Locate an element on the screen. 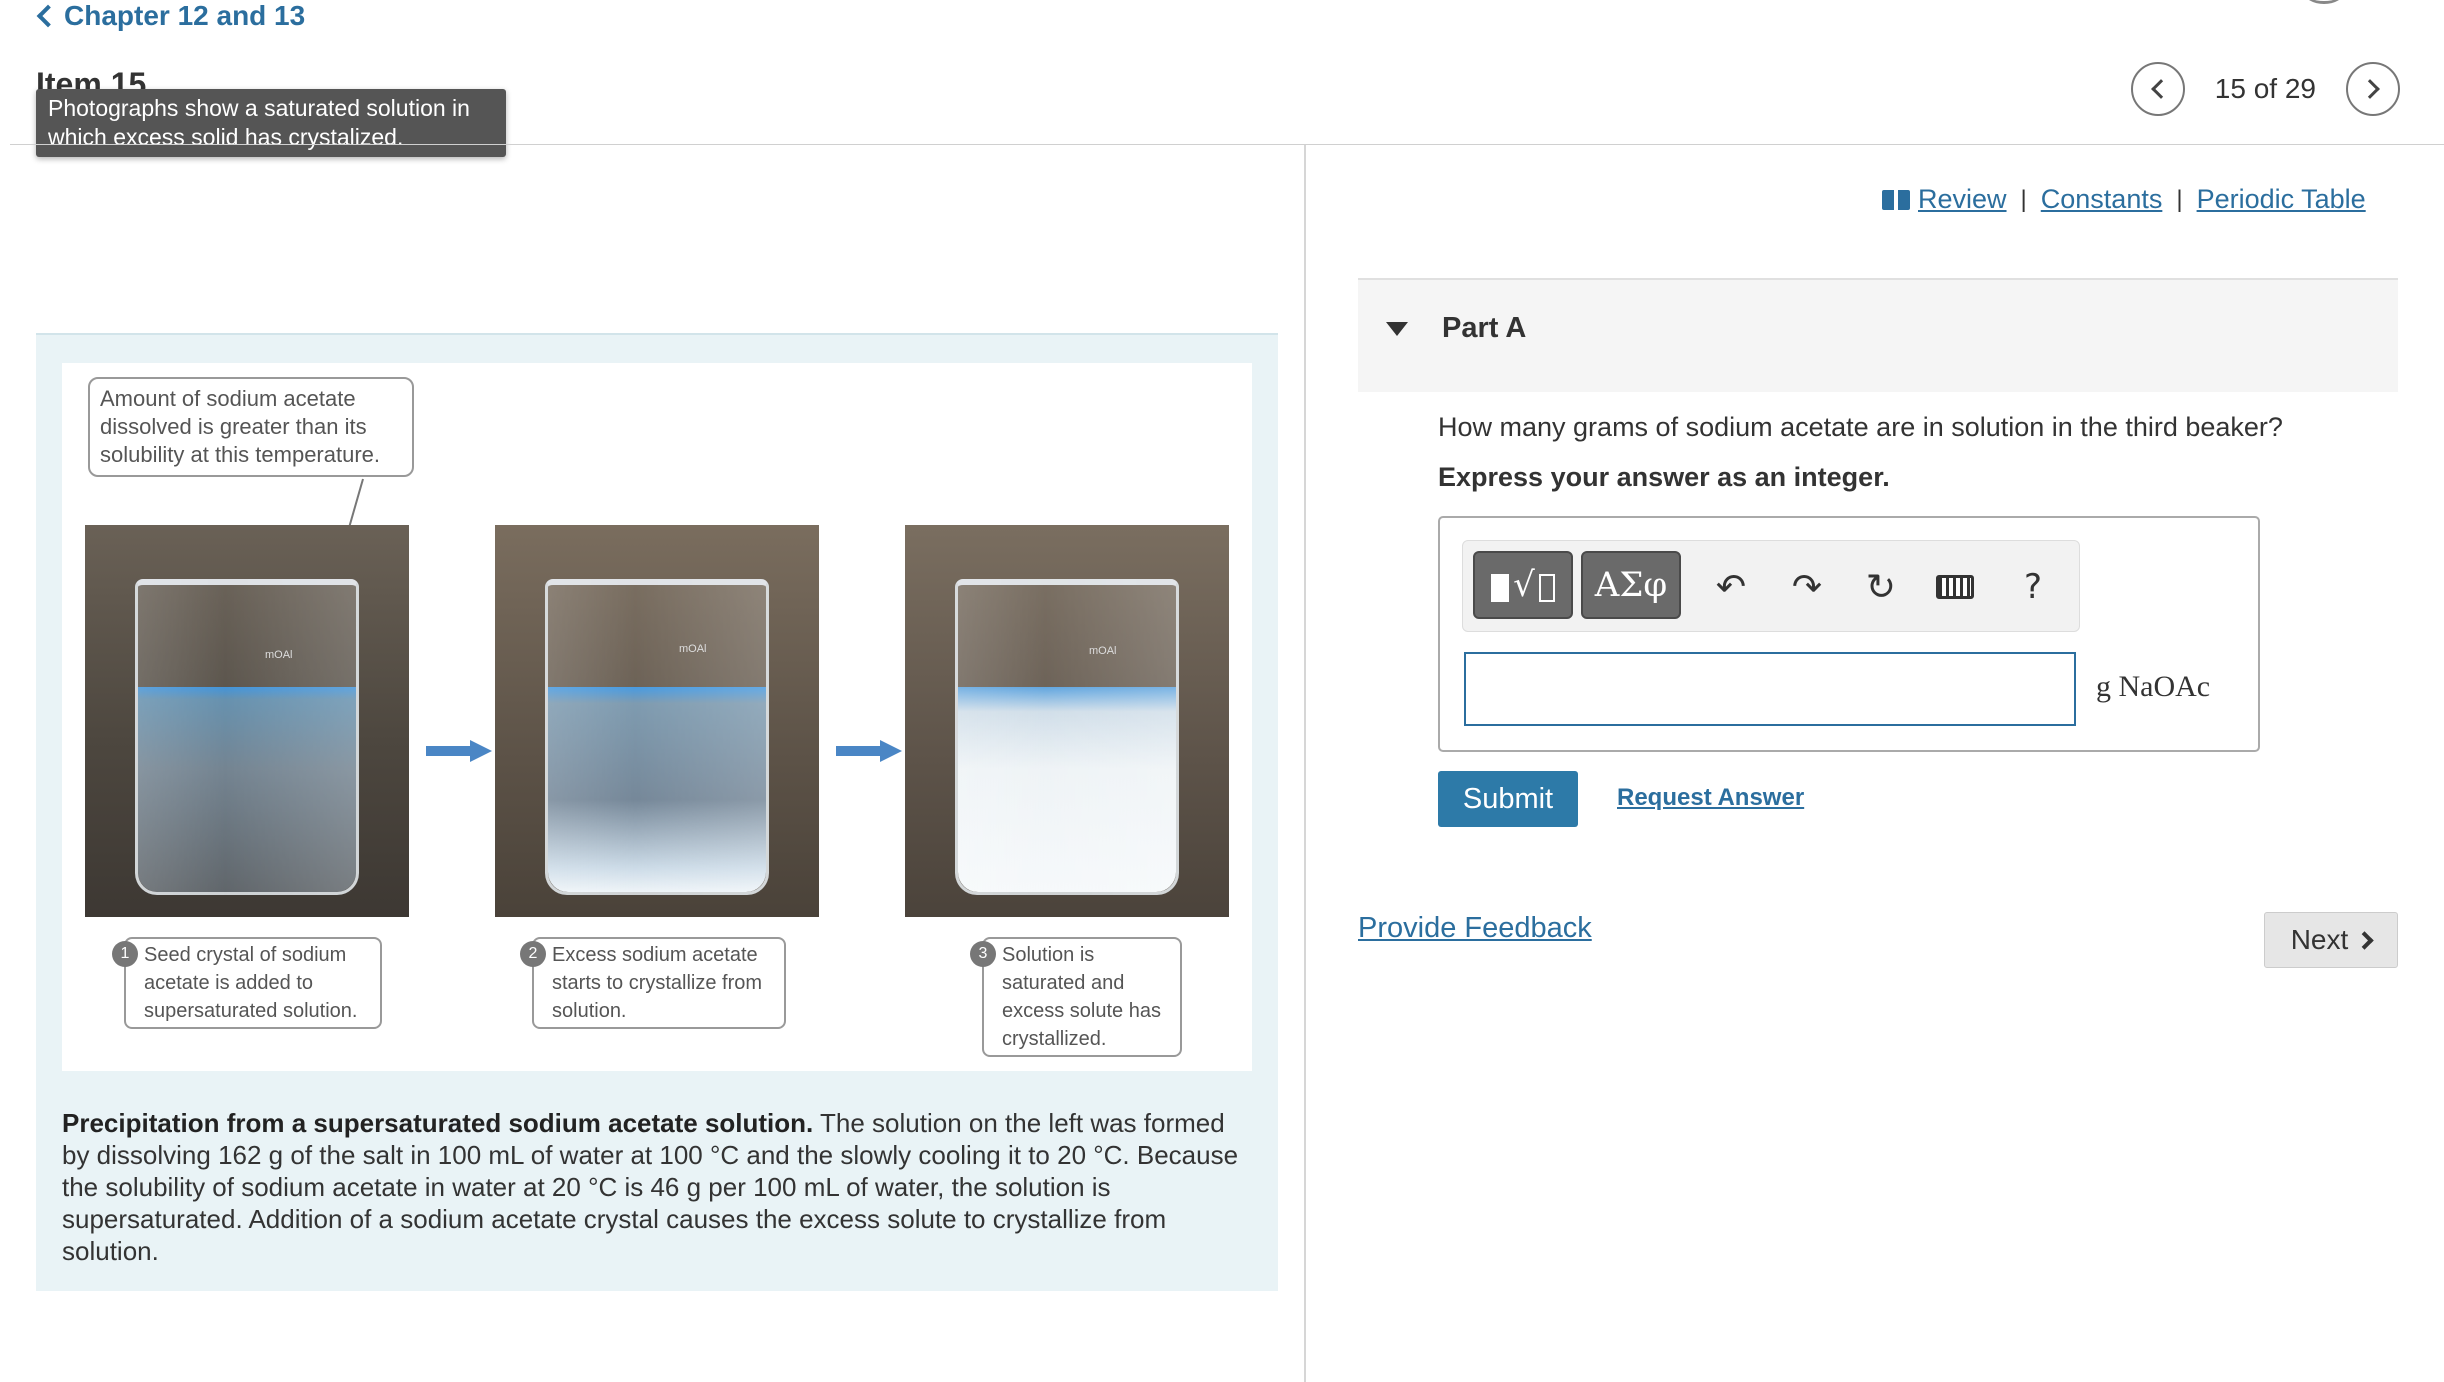 Image resolution: width=2444 pixels, height=1382 pixels. constants-link: Constants is located at coordinates (2102, 199).